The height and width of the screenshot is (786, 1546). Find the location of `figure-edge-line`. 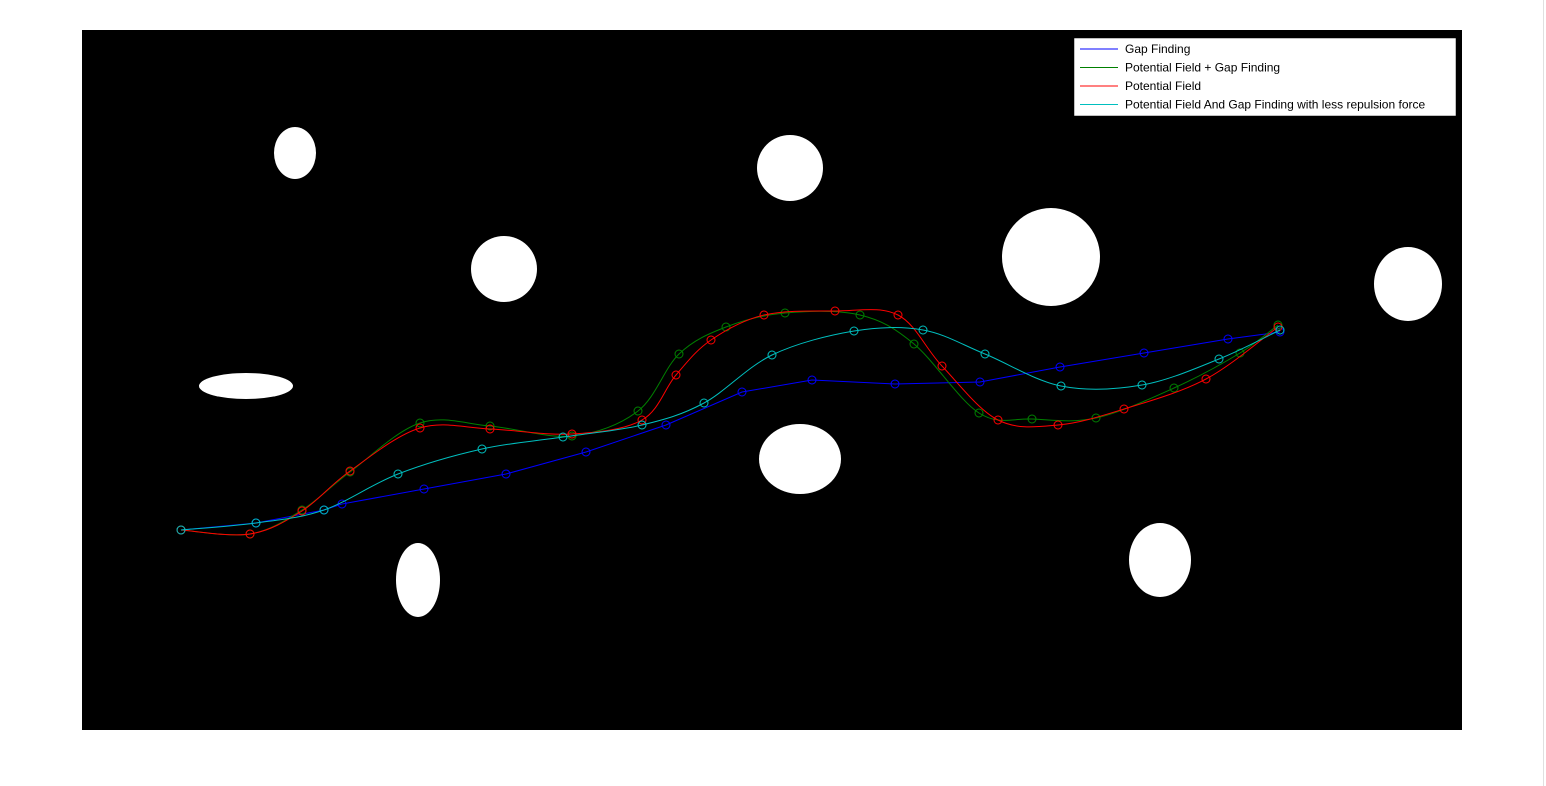

figure-edge-line is located at coordinates (1543, 393).